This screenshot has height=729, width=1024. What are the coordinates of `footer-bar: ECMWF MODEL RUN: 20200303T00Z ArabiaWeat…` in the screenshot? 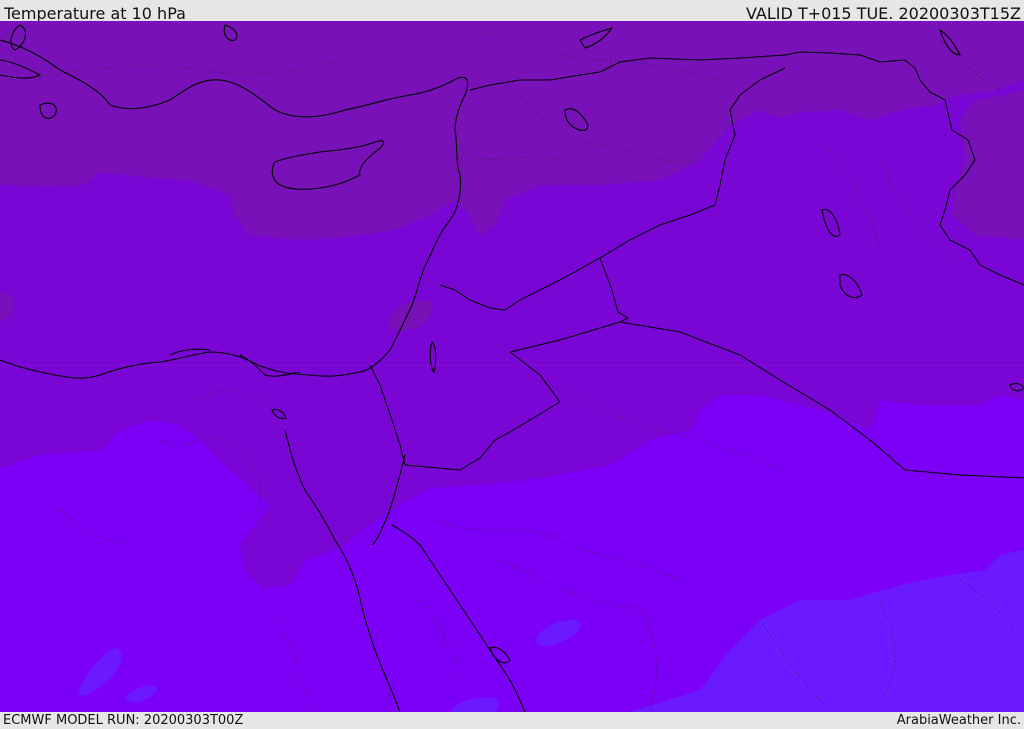 It's located at (512, 720).